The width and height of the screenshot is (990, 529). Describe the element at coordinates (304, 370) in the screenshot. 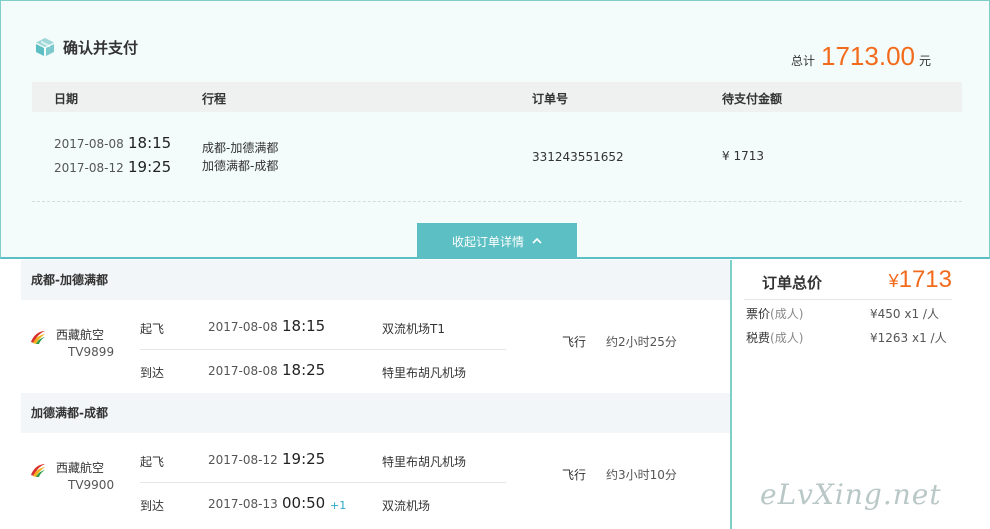

I see `arrive-time: 18:25` at that location.